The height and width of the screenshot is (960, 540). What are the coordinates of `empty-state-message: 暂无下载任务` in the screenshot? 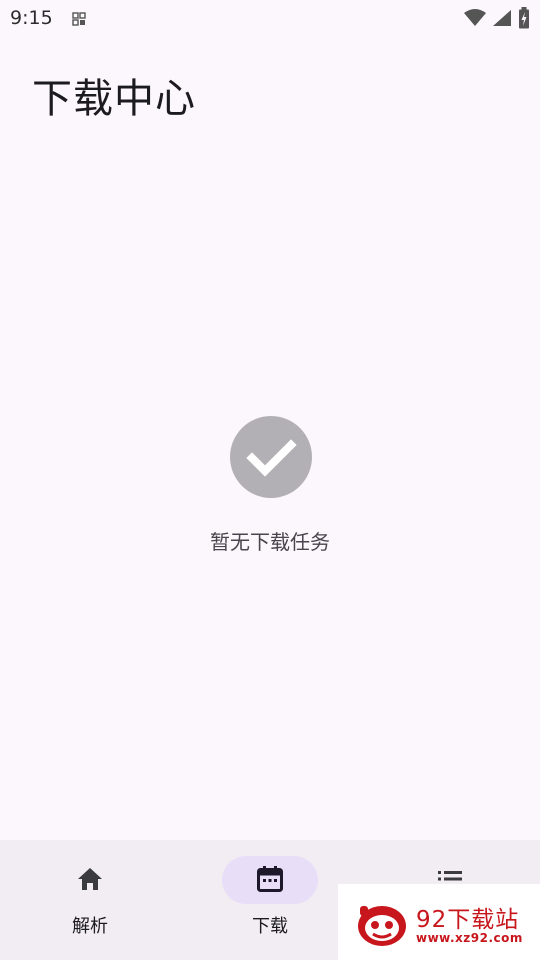 It's located at (270, 542).